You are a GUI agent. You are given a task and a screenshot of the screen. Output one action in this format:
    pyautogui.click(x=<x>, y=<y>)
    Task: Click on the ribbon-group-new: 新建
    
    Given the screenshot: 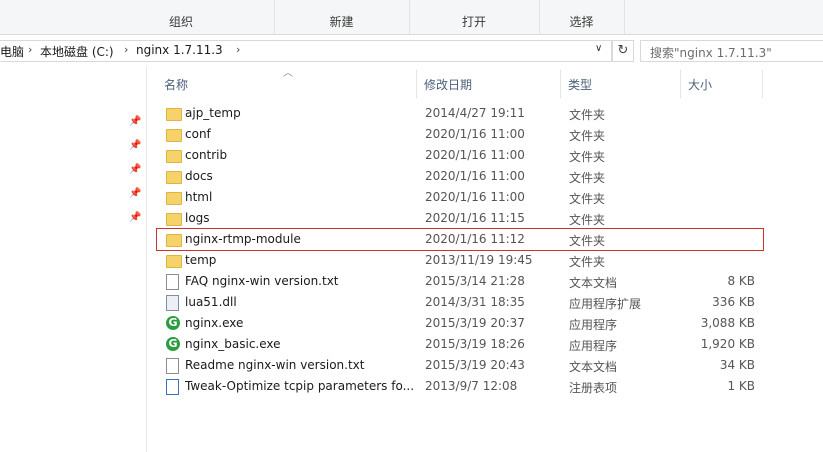 What is the action you would take?
    pyautogui.click(x=342, y=17)
    